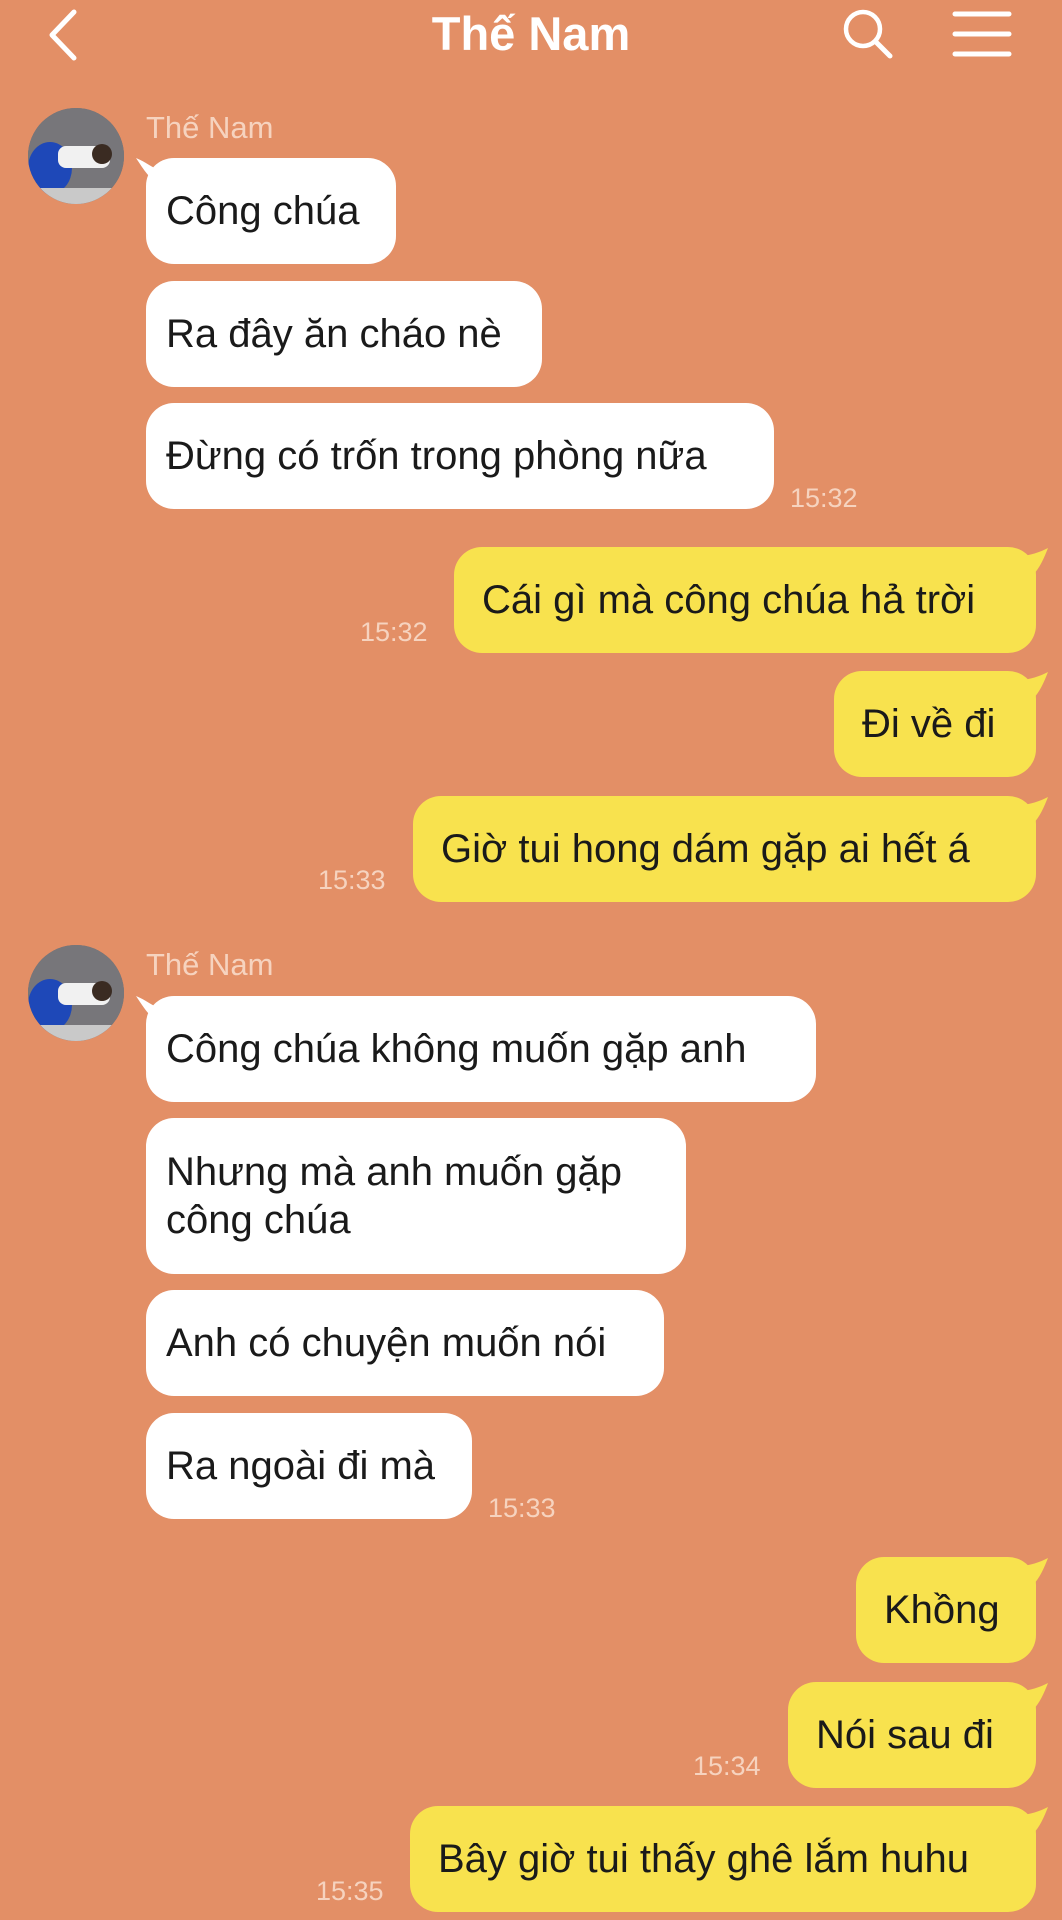  What do you see at coordinates (929, 724) in the screenshot?
I see `message-text: Đi về đi` at bounding box center [929, 724].